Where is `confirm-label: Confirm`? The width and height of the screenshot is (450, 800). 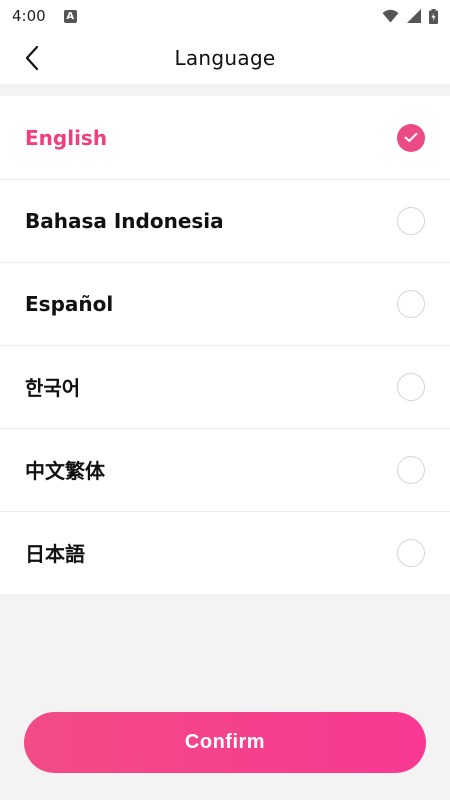
confirm-label: Confirm is located at coordinates (225, 742).